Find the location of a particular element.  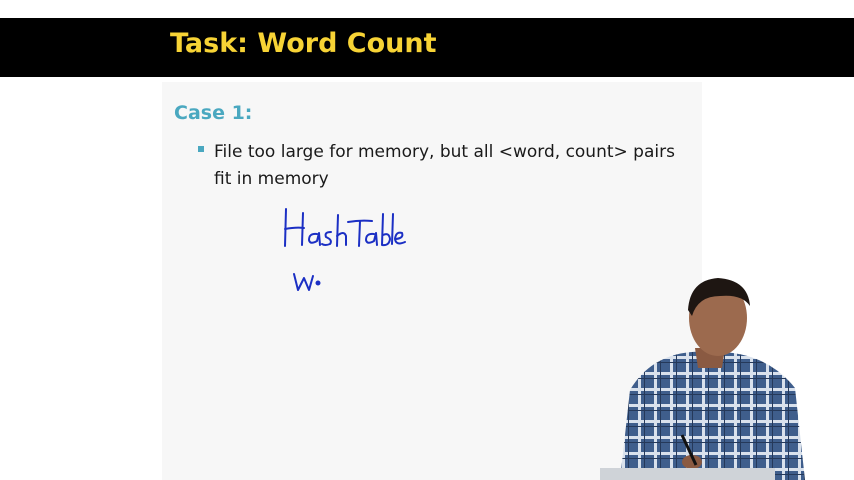

presenter-video is located at coordinates (702, 379).